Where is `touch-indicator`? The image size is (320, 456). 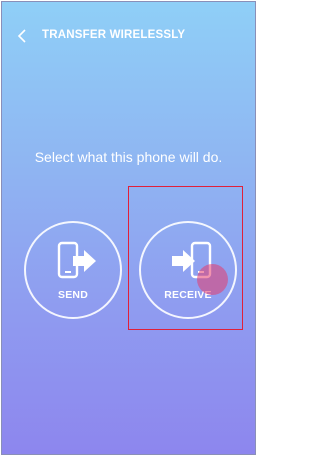 touch-indicator is located at coordinates (212, 279).